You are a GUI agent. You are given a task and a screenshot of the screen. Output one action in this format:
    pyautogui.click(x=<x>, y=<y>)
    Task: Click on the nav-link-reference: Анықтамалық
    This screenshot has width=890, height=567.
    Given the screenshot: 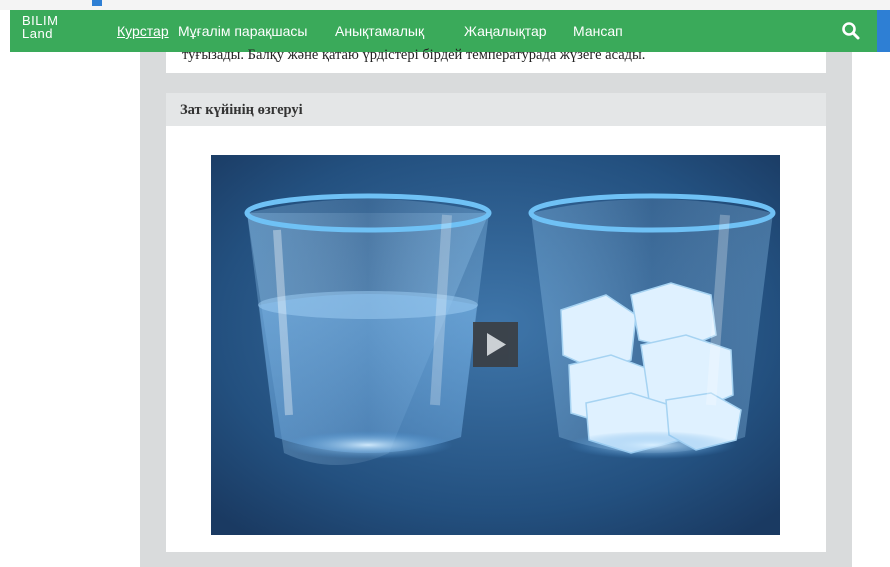 What is the action you would take?
    pyautogui.click(x=379, y=31)
    